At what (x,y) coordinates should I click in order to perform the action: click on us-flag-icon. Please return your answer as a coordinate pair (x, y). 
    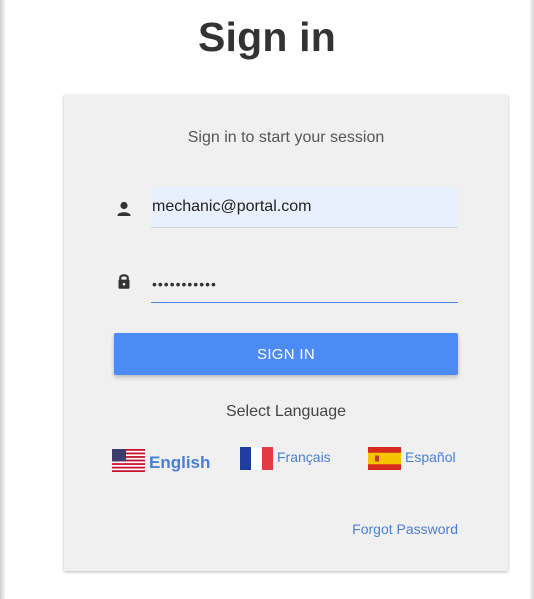
    Looking at the image, I should click on (128, 460).